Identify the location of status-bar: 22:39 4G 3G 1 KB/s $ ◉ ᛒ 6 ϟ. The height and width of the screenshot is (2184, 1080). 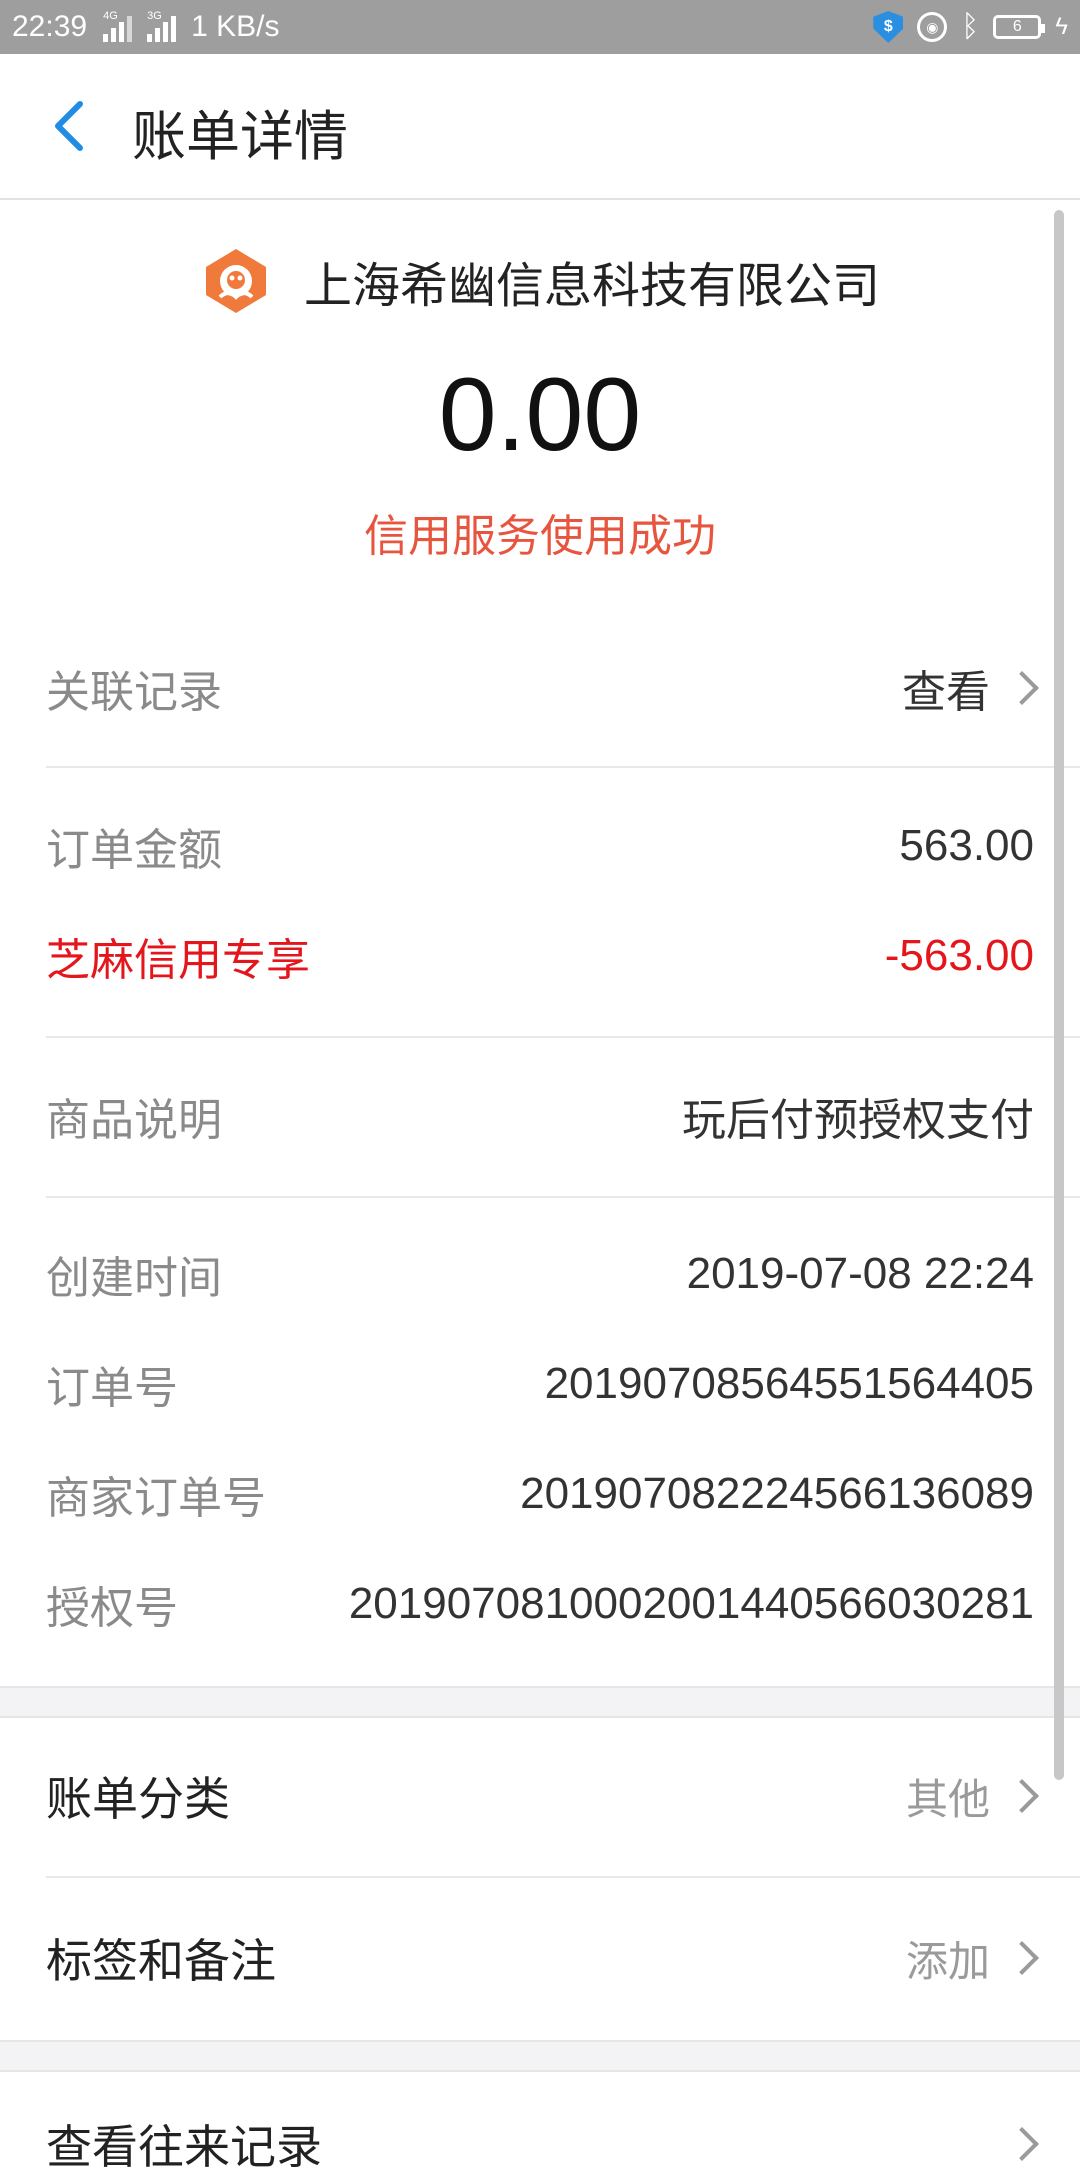
(540, 27).